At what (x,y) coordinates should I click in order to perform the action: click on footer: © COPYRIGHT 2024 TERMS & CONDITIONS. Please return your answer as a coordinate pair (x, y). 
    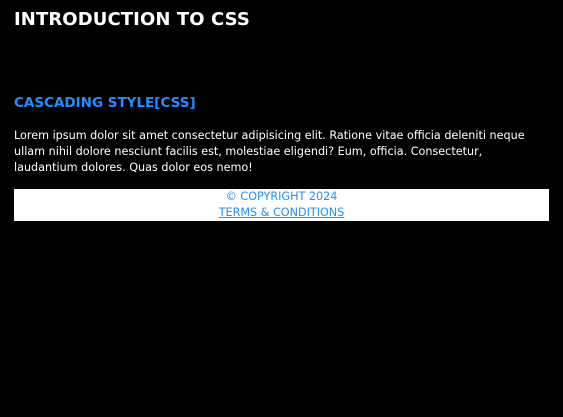
    Looking at the image, I should click on (281, 205).